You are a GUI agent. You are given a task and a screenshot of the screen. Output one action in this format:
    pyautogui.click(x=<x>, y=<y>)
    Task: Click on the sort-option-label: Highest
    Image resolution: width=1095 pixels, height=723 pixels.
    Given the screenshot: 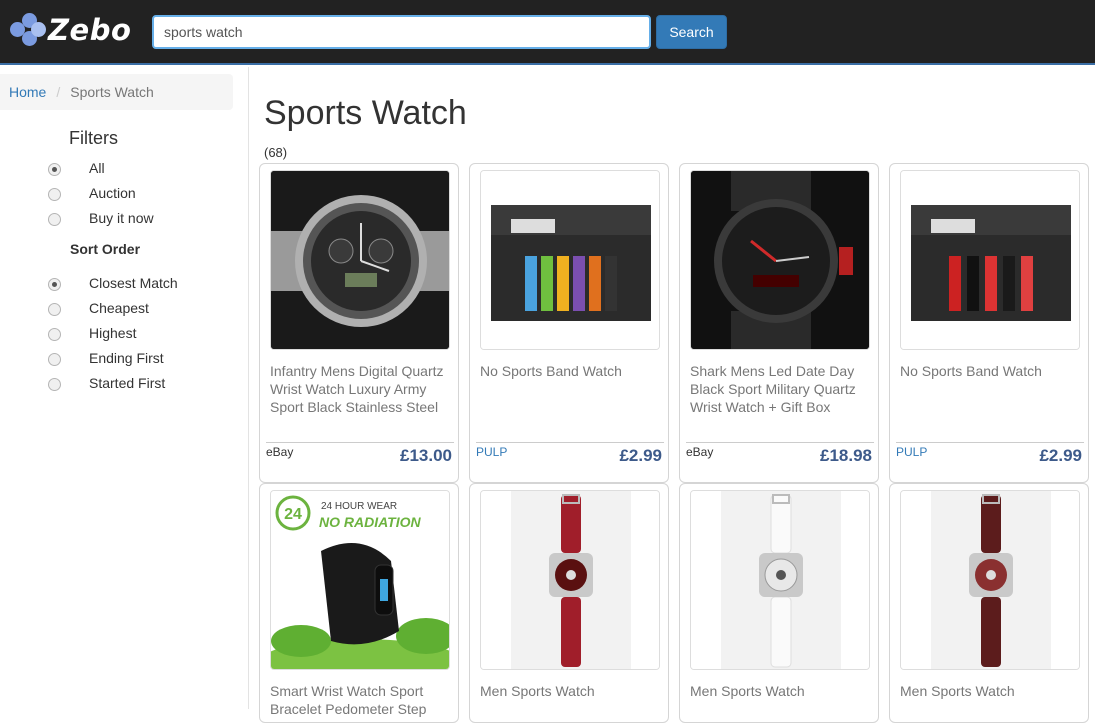 What is the action you would take?
    pyautogui.click(x=113, y=333)
    